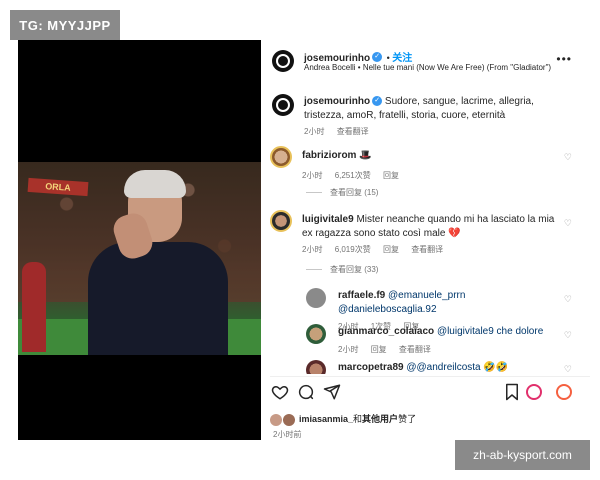 This screenshot has height=480, width=600. Describe the element at coordinates (354, 192) in the screenshot. I see `view-replies-label: 查看回复 (15)` at that location.